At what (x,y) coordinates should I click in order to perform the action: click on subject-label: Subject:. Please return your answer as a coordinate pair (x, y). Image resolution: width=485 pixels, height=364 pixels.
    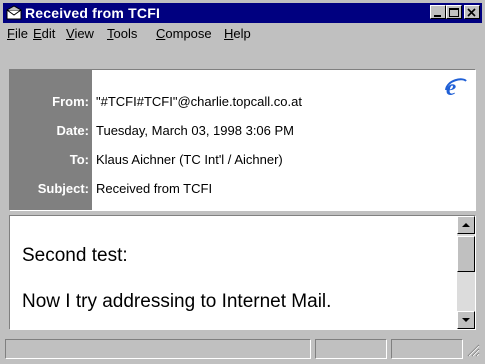
    Looking at the image, I should click on (63, 188).